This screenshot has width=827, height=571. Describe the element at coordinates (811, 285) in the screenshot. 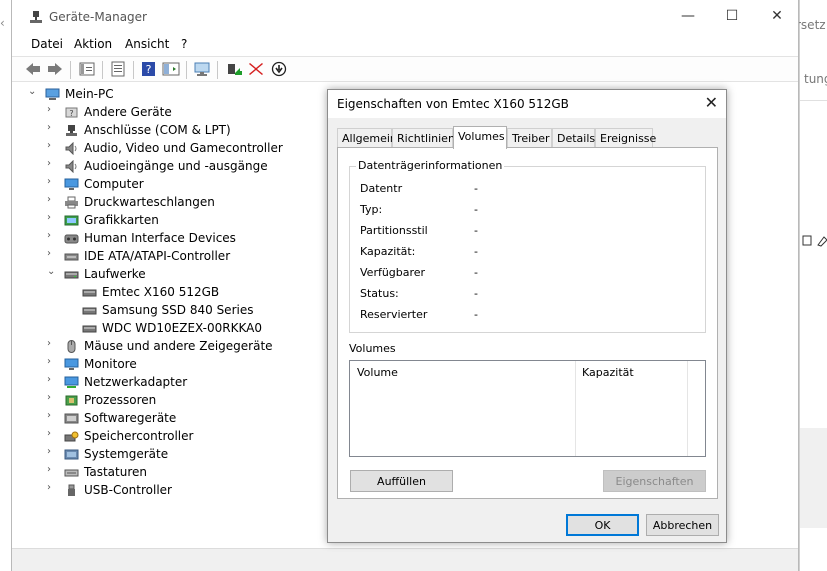

I see `background-window: rsetz tung` at that location.